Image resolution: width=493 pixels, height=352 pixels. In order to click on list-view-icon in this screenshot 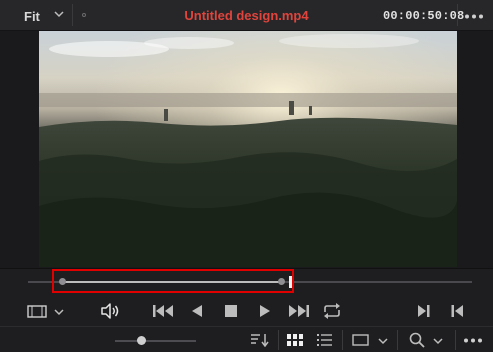, I will do `click(325, 340)`.